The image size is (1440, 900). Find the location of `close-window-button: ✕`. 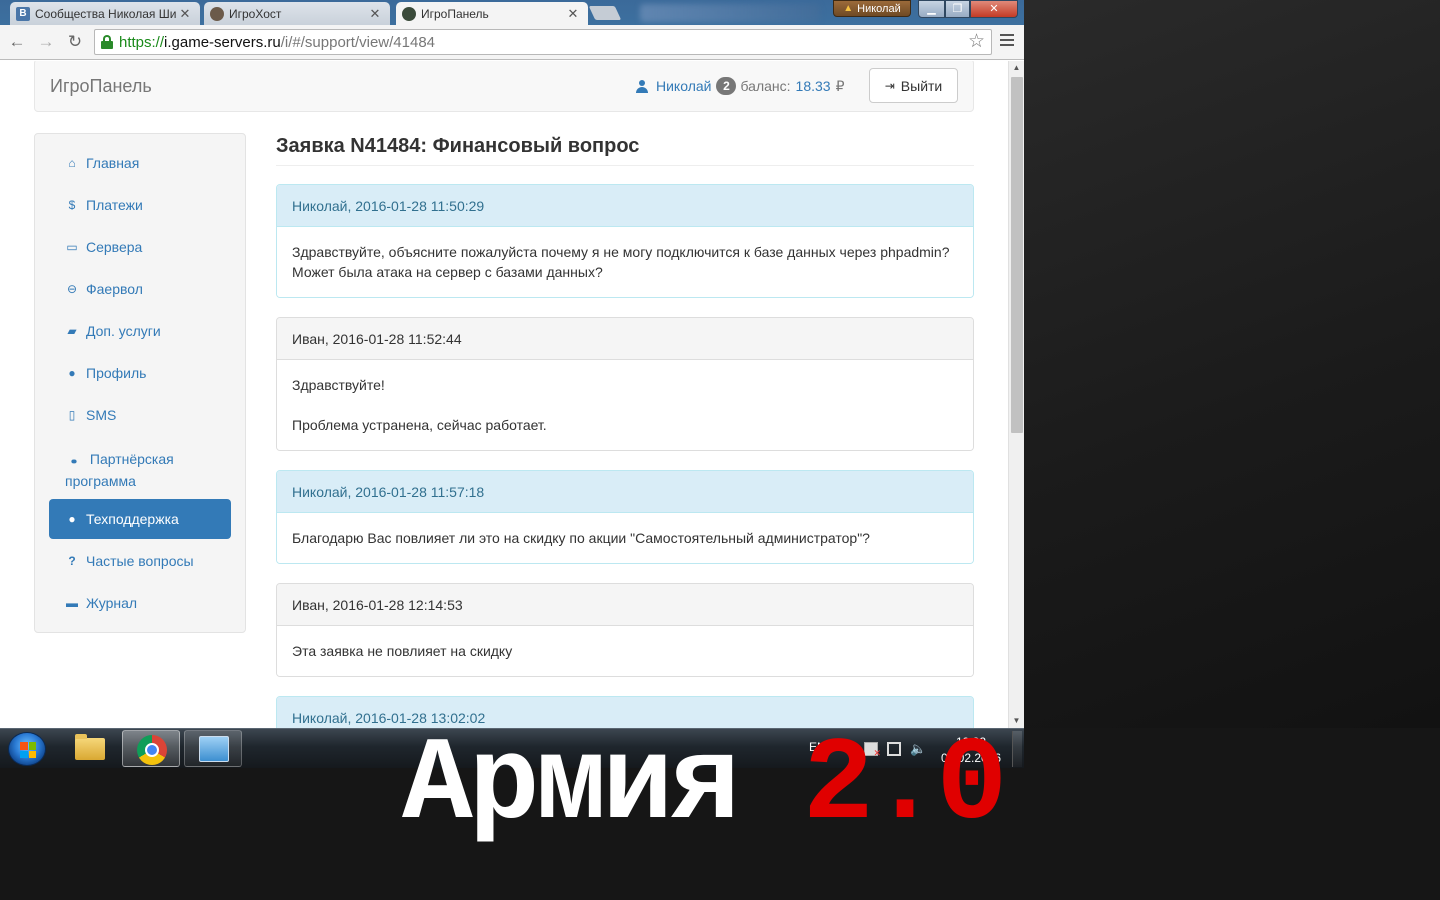

close-window-button: ✕ is located at coordinates (994, 9).